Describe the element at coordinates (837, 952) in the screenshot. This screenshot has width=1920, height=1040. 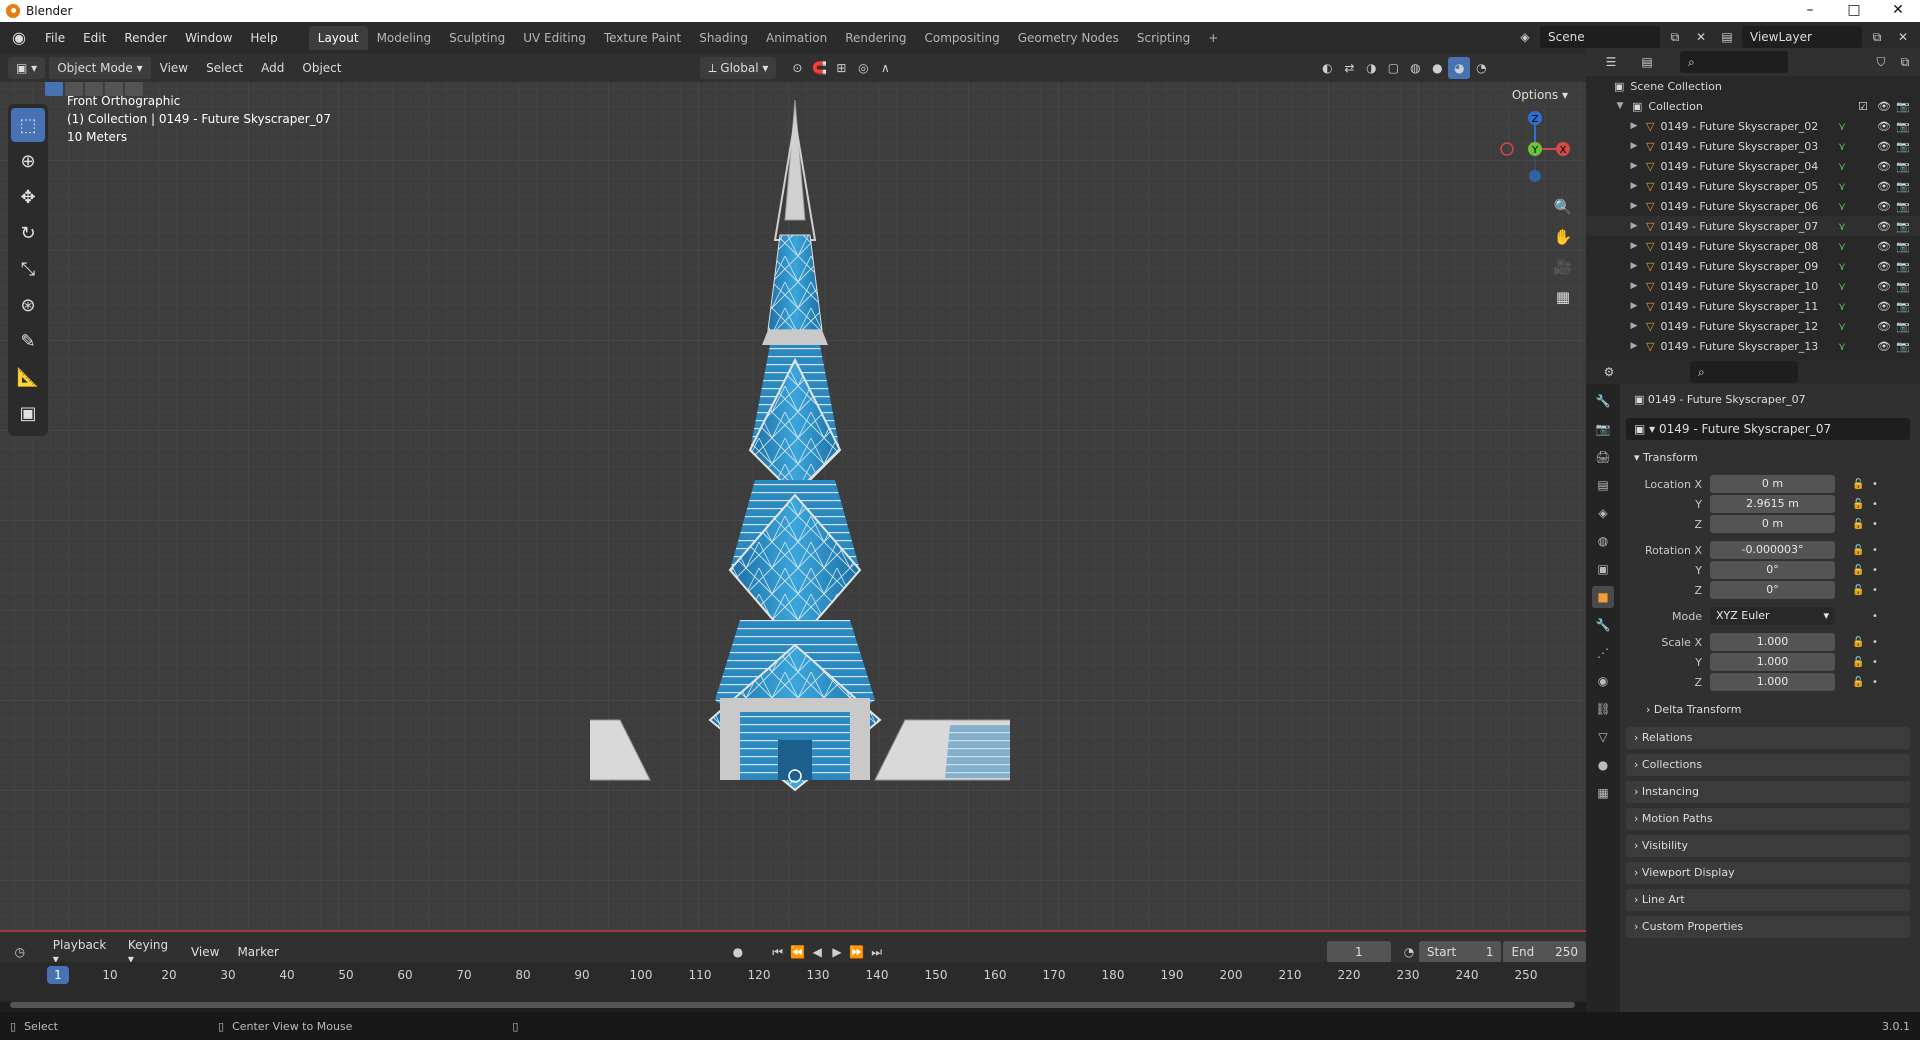
I see `play-icon: ▶` at that location.